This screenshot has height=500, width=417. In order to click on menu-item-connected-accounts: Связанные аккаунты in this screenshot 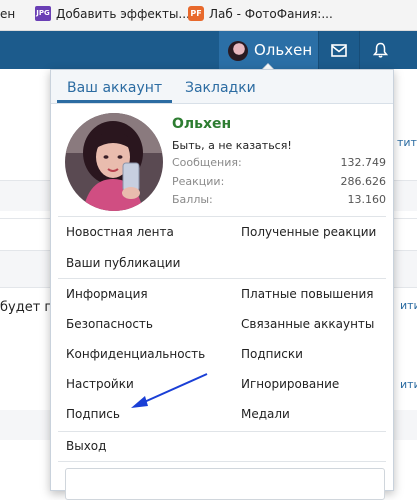, I will do `click(307, 324)`.